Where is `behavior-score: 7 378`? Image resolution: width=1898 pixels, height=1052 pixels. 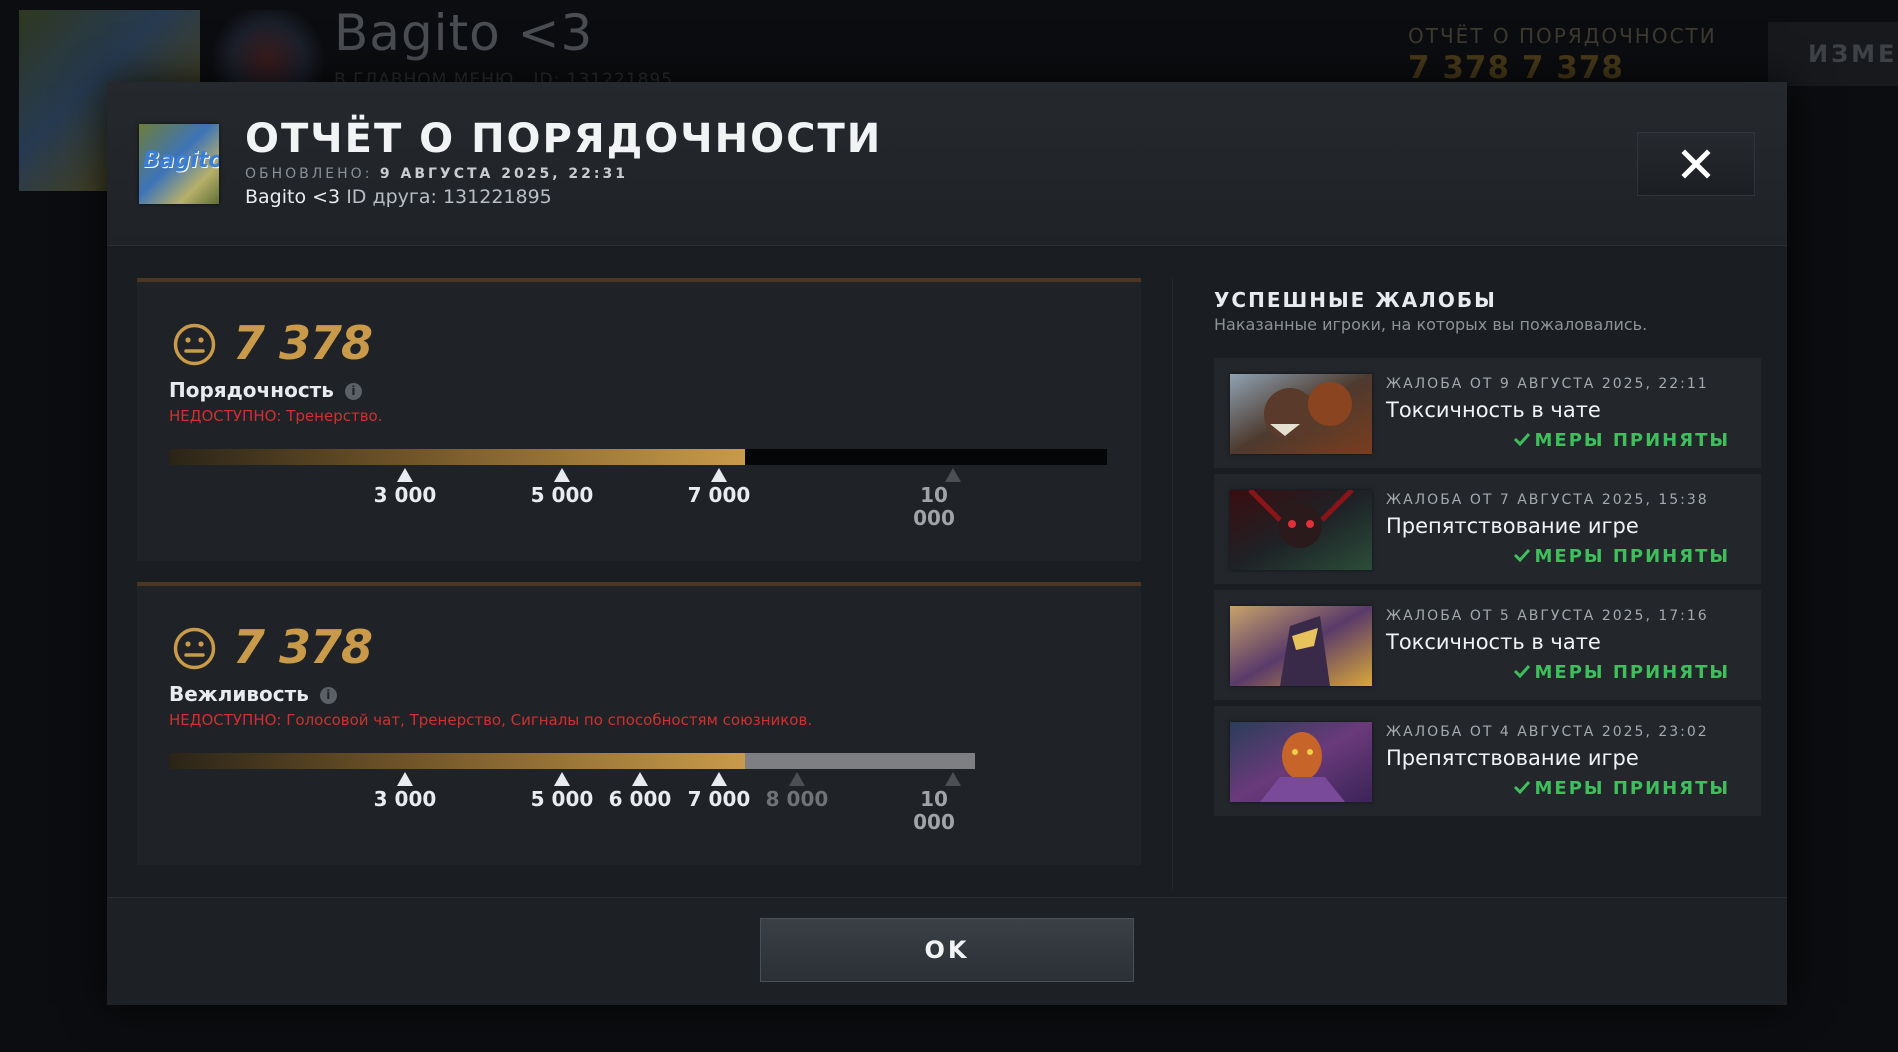
behavior-score: 7 378 is located at coordinates (303, 647).